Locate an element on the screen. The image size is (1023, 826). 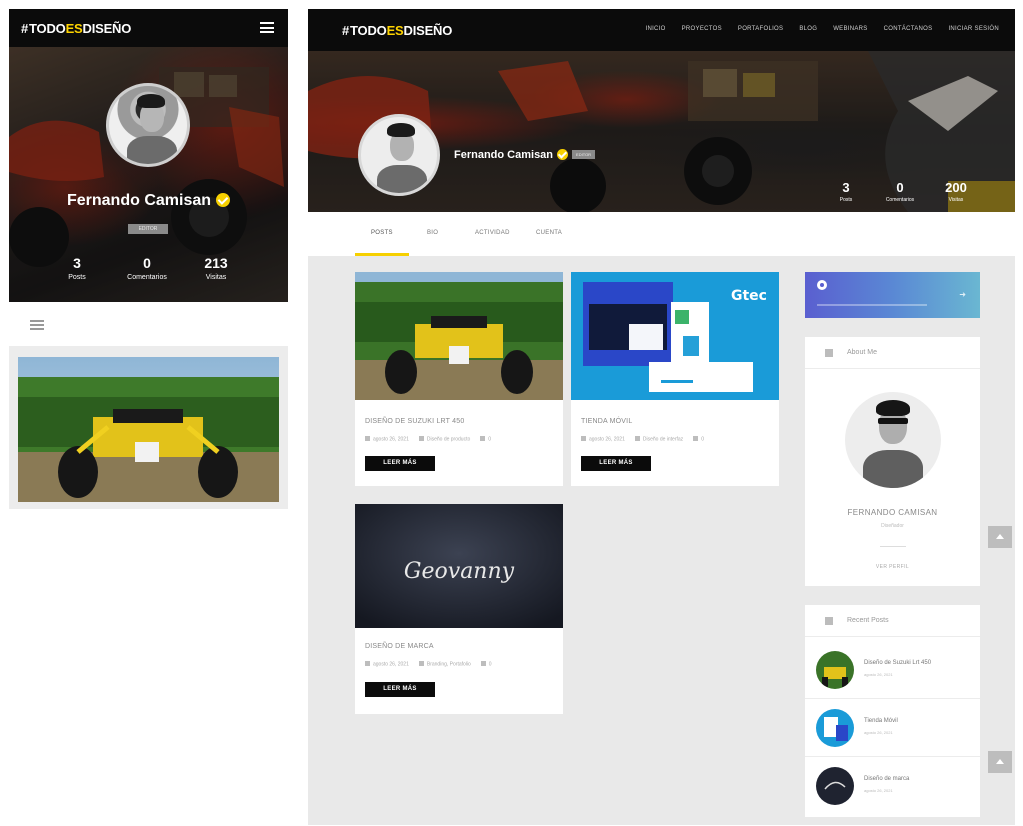
post-meta: agosto 26, 2021 Diseño de producto 0 is located at coordinates (428, 439).